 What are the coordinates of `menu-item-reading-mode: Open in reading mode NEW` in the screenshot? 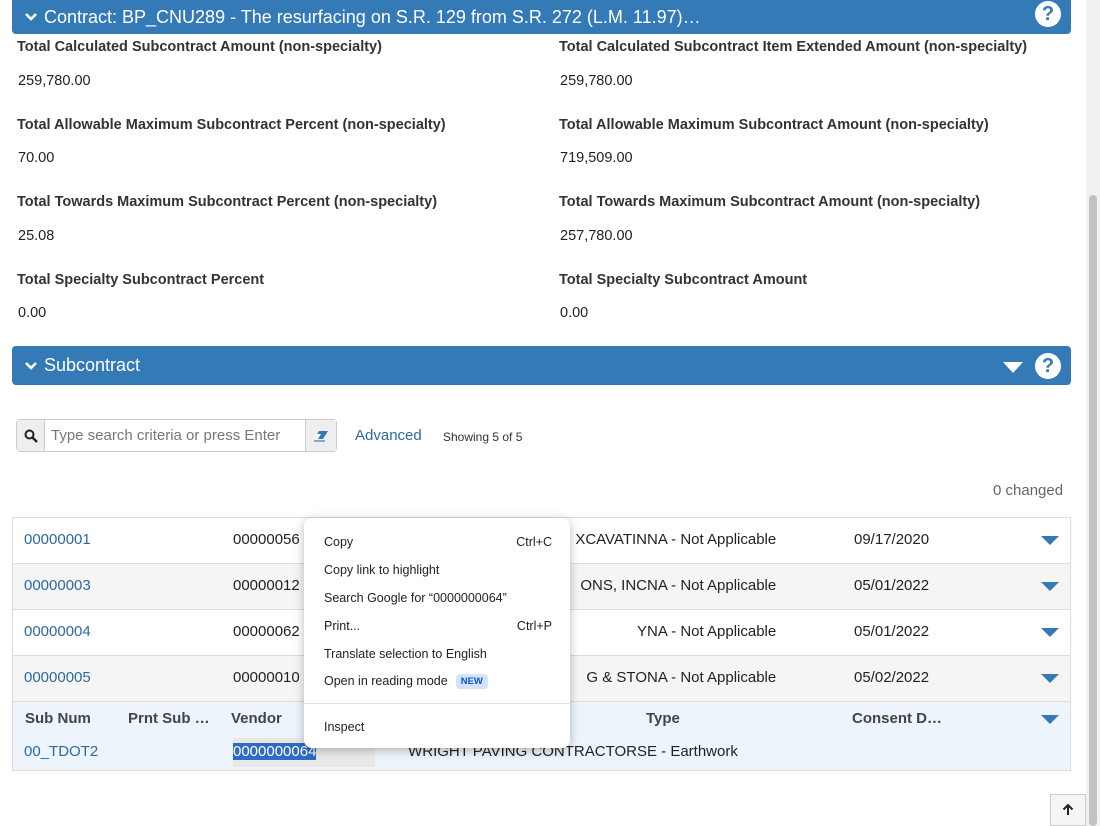 It's located at (406, 681).